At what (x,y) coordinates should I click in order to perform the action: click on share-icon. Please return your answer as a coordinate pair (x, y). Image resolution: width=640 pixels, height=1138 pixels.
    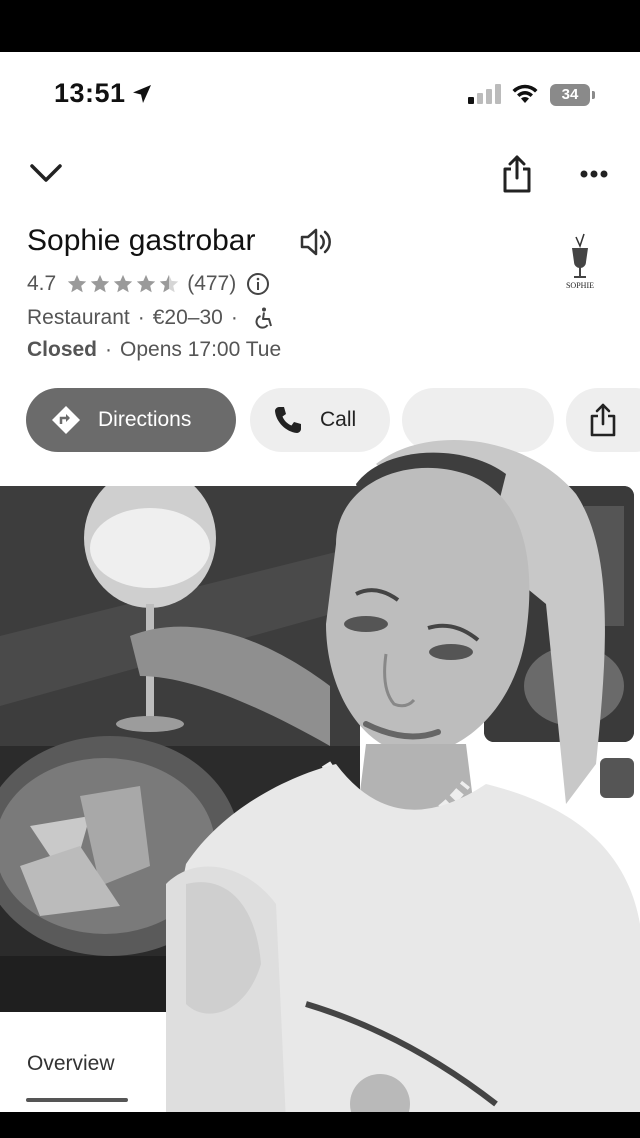
    Looking at the image, I should click on (517, 174).